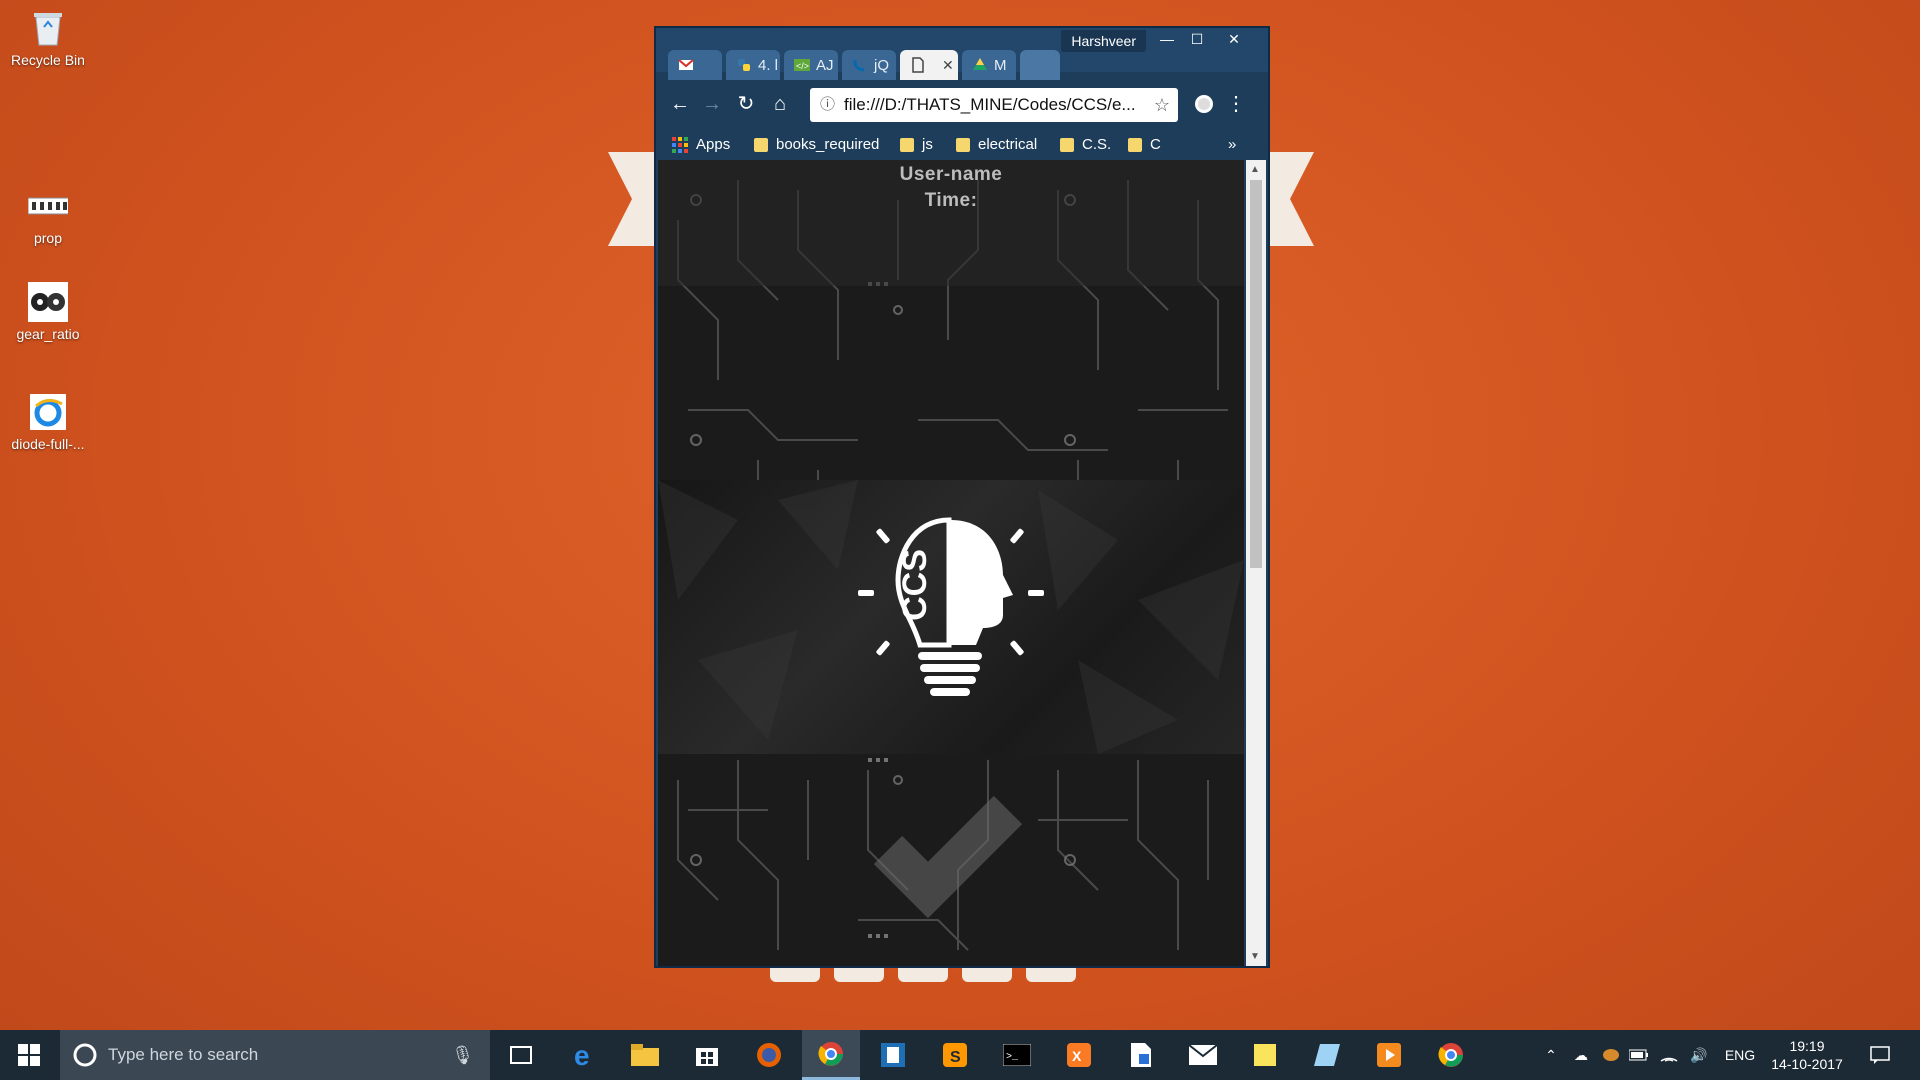 This screenshot has height=1080, width=1920. I want to click on logo-text: CCS, so click(915, 585).